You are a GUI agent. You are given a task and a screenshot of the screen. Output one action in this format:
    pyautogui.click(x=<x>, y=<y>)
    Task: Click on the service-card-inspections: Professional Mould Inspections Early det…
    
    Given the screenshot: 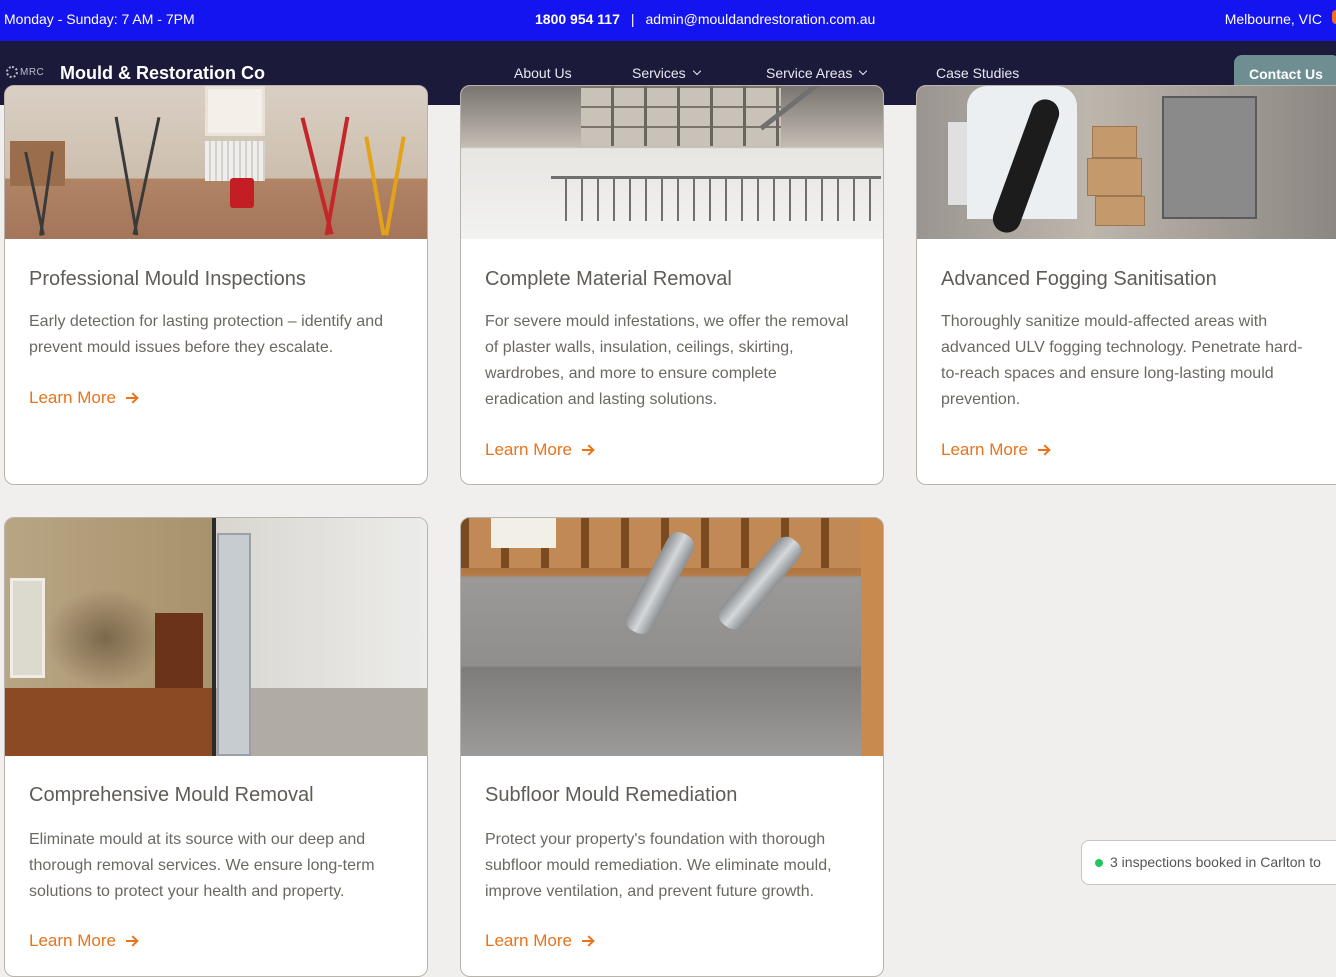 What is the action you would take?
    pyautogui.click(x=216, y=285)
    